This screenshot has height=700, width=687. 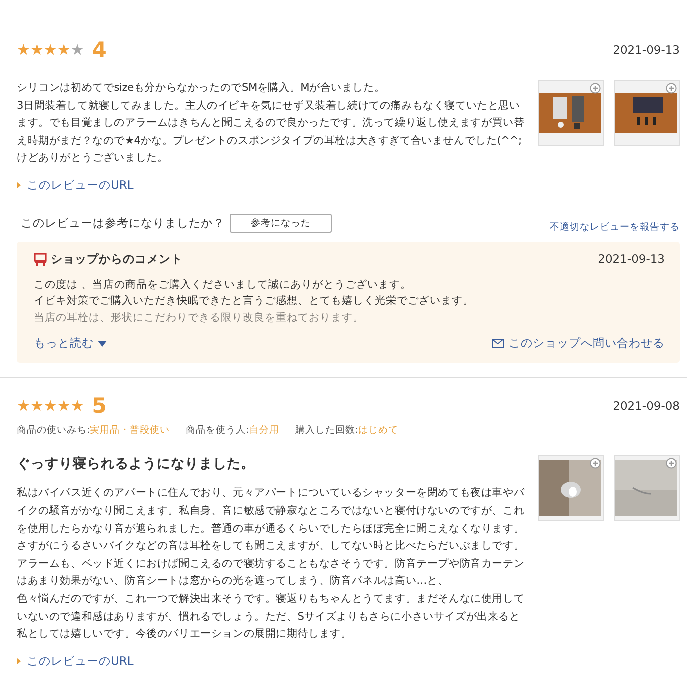 I want to click on read-more-link: もっと読む, so click(x=70, y=344).